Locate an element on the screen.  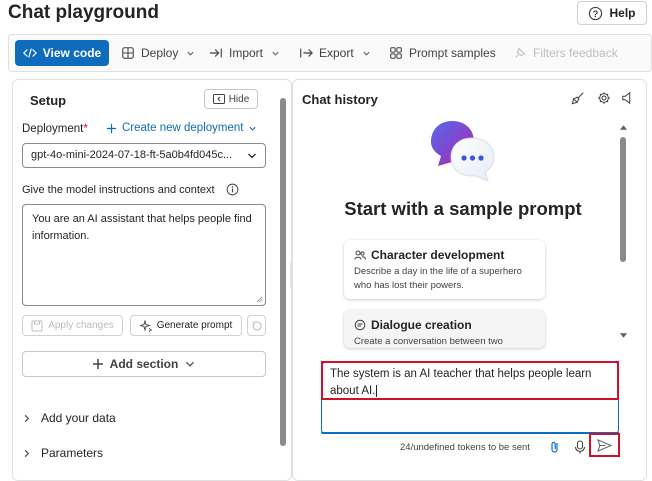
text-caret is located at coordinates (377, 390).